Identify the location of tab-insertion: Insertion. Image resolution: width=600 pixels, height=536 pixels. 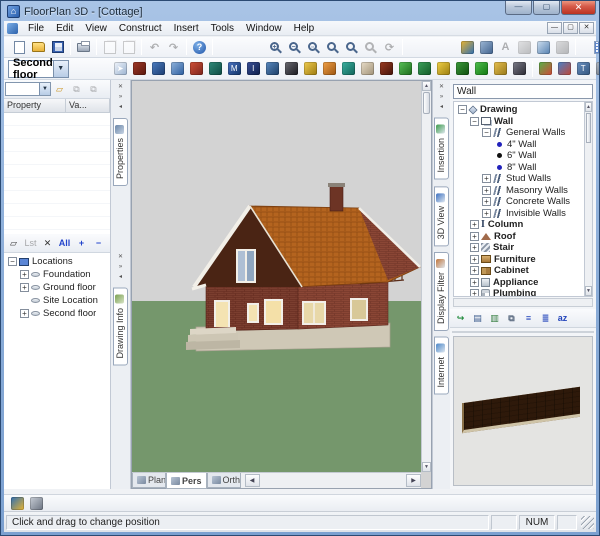
(441, 149).